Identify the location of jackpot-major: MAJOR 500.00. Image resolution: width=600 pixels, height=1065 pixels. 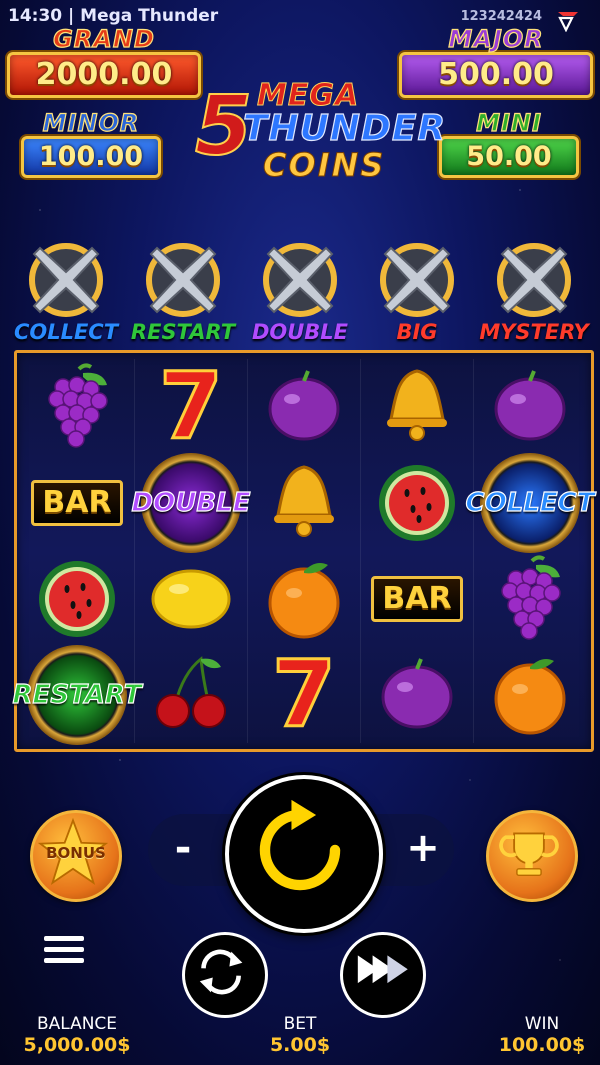
(496, 61).